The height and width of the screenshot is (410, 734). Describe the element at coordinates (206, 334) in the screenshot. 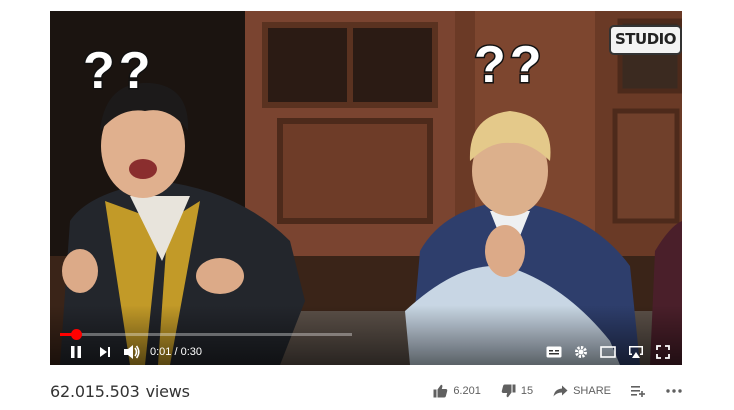

I see `progress-bar` at that location.